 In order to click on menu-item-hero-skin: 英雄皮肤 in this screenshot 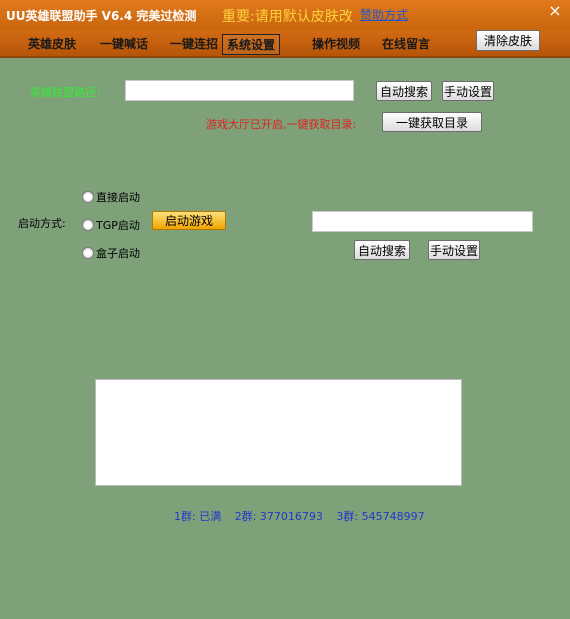, I will do `click(52, 43)`.